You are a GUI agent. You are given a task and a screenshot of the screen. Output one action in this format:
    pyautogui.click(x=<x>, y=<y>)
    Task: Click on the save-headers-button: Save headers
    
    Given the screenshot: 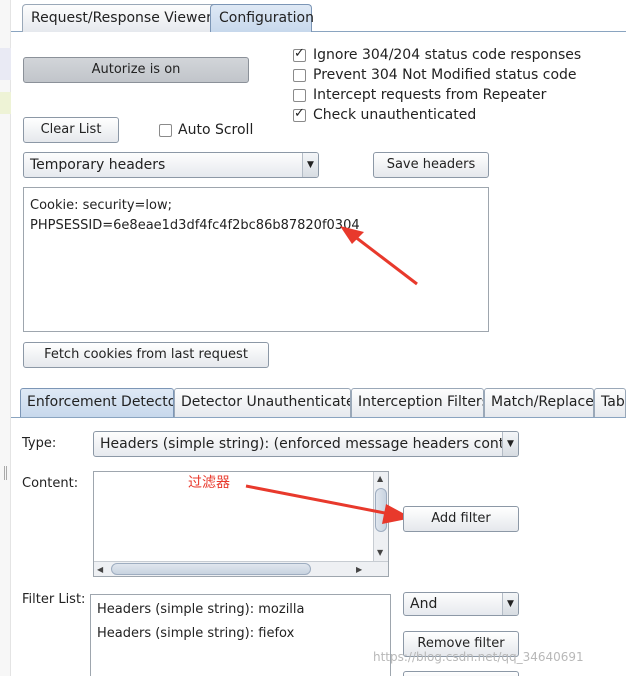 What is the action you would take?
    pyautogui.click(x=431, y=165)
    